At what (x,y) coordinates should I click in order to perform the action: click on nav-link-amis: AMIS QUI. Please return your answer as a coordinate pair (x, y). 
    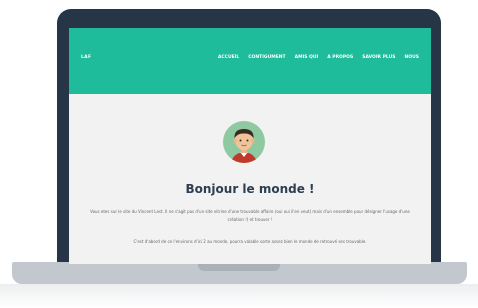
    Looking at the image, I should click on (307, 57).